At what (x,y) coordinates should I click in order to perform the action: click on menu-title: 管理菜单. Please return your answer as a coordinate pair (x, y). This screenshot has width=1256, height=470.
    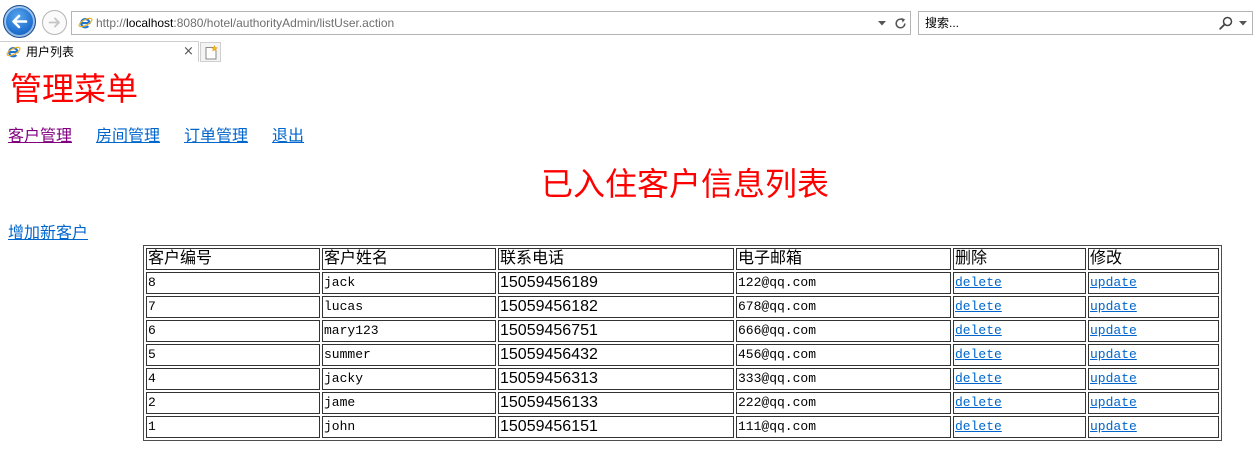
    Looking at the image, I should click on (74, 89).